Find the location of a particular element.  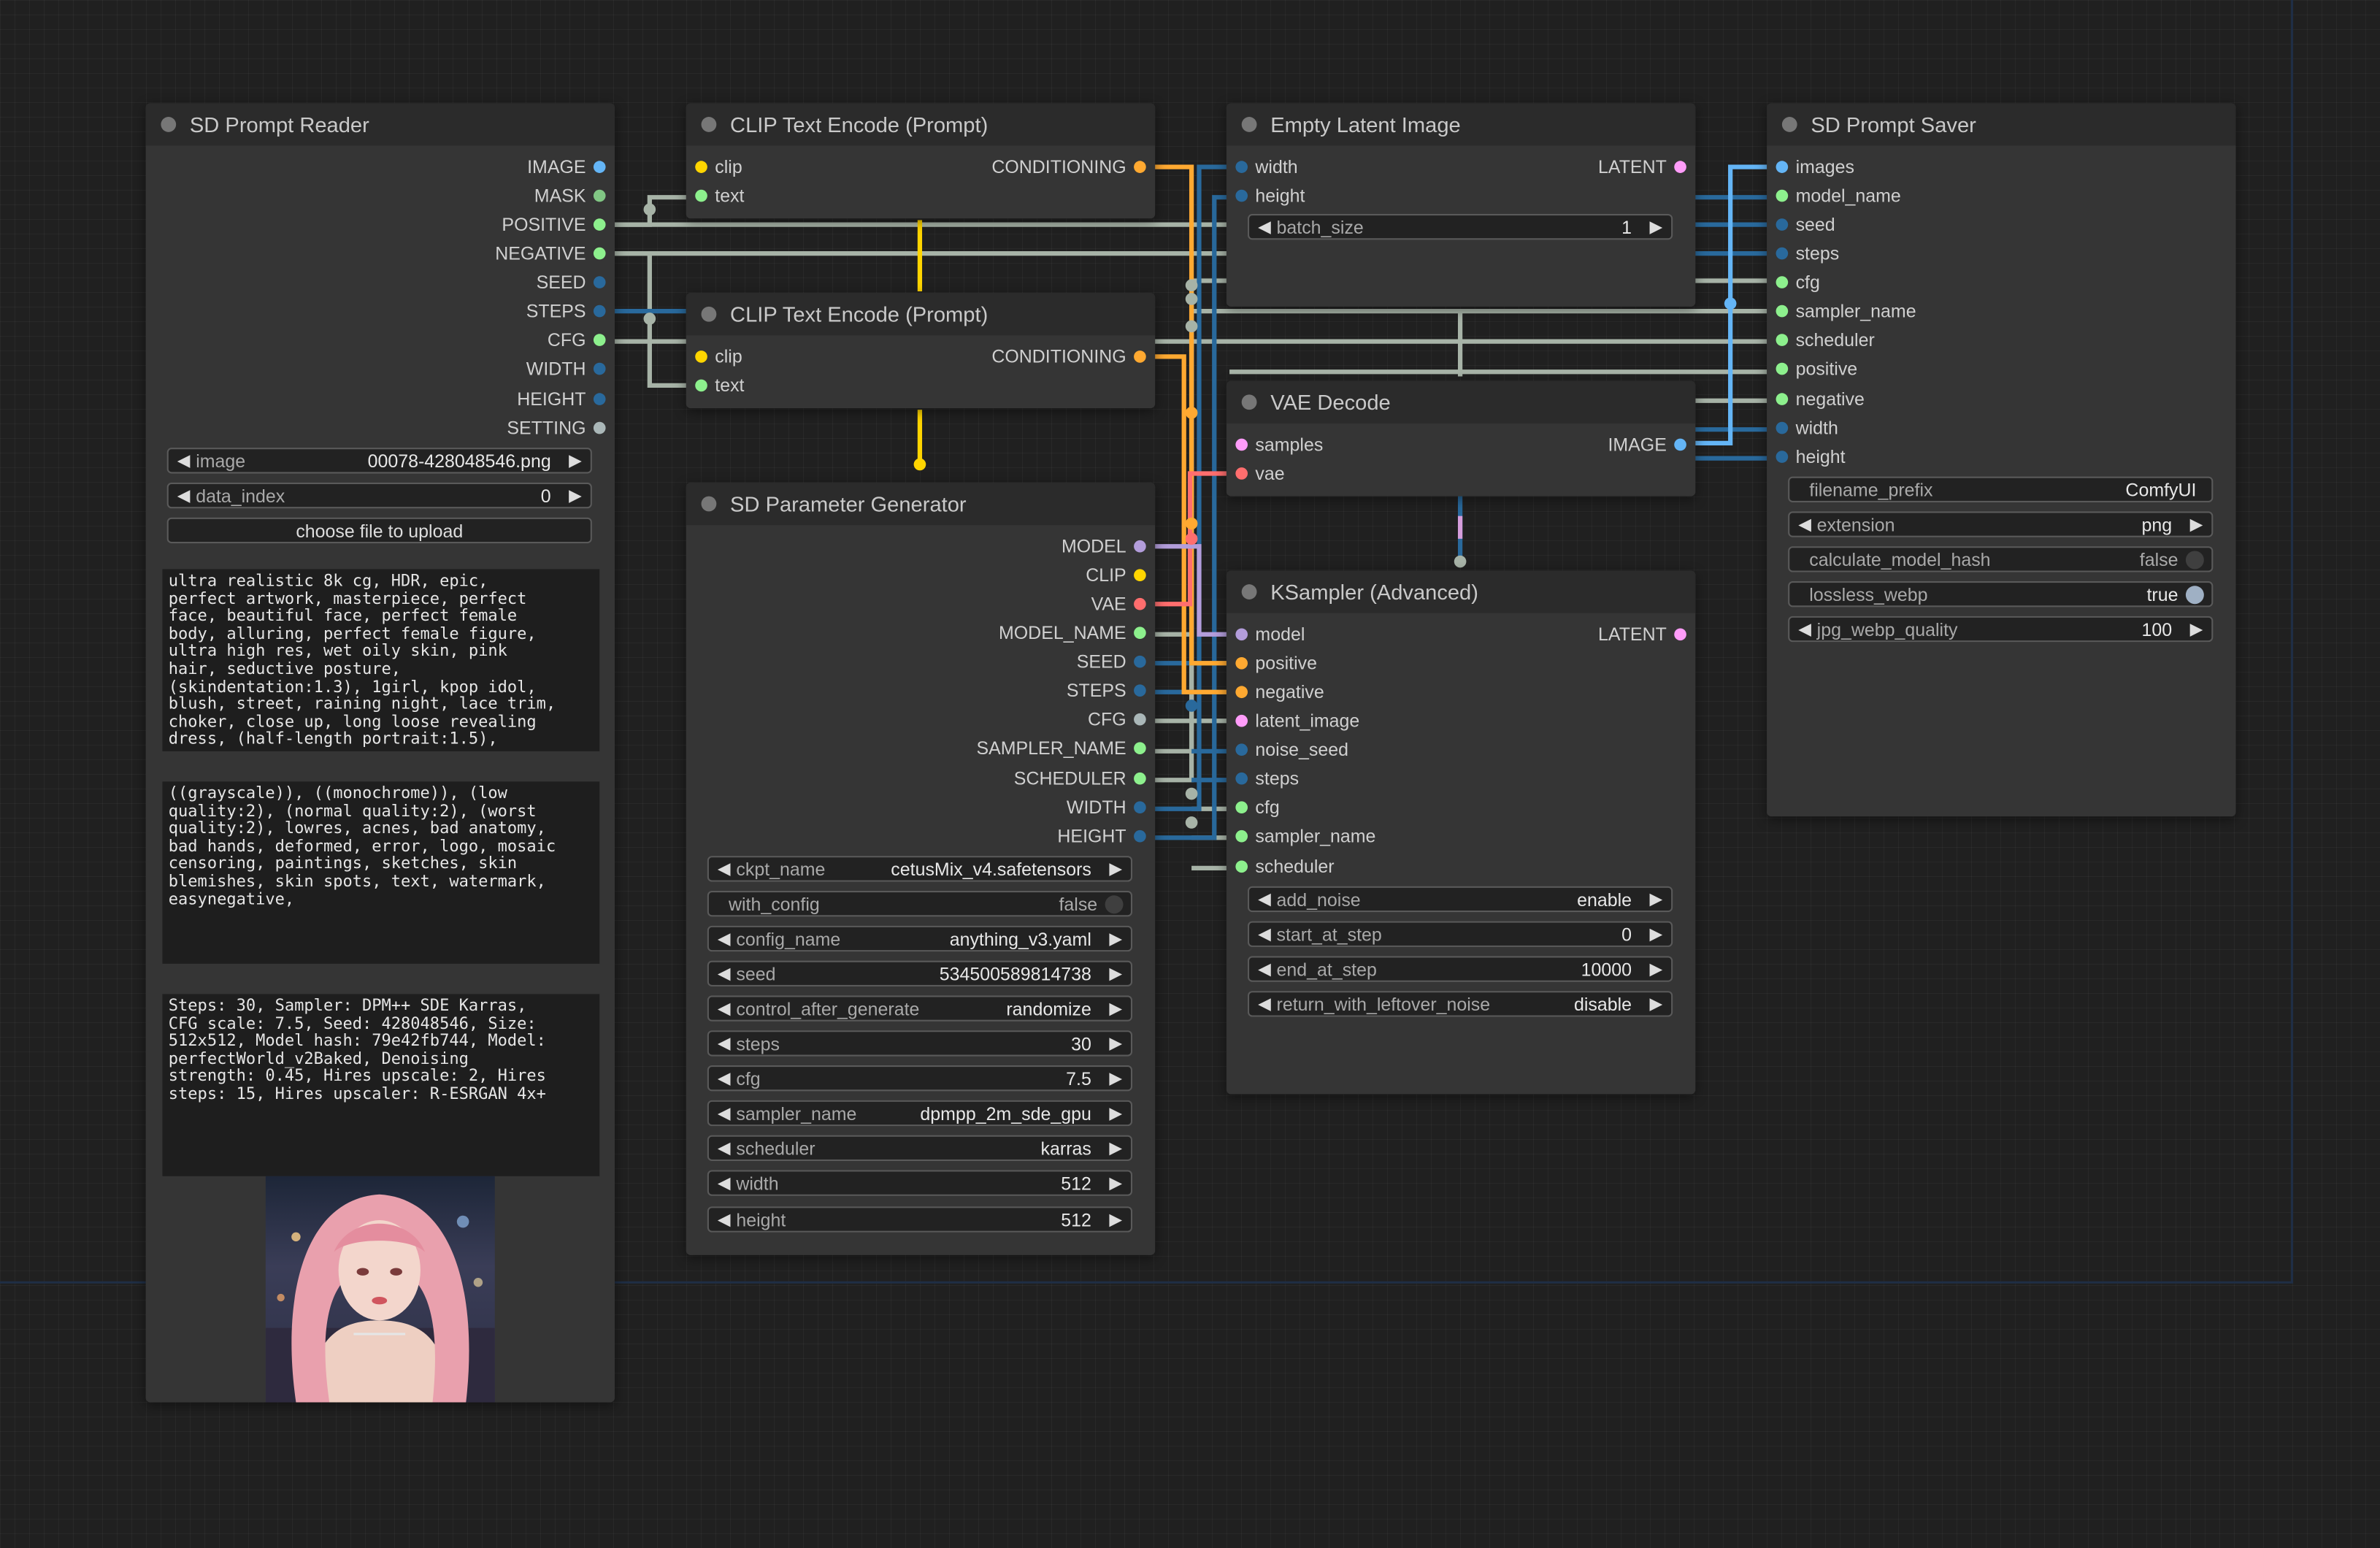

input-seed: seed is located at coordinates (1815, 224).